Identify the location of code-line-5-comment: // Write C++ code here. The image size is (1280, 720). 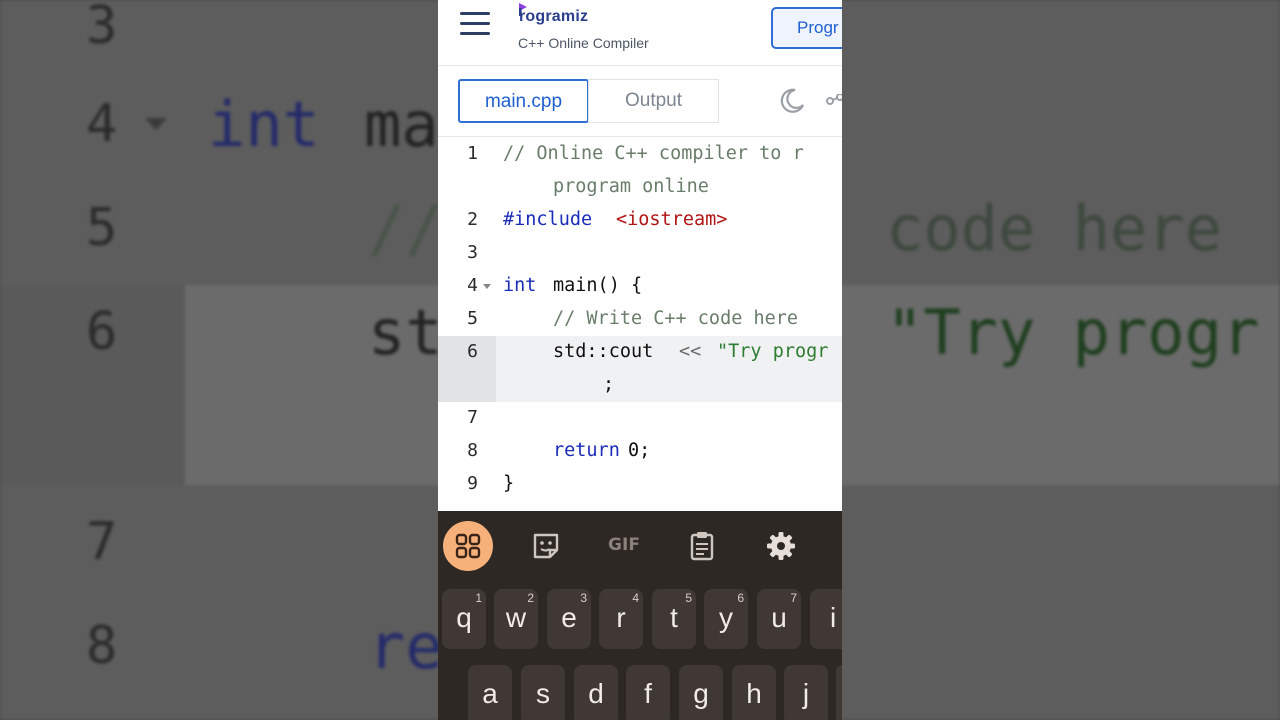
(676, 318).